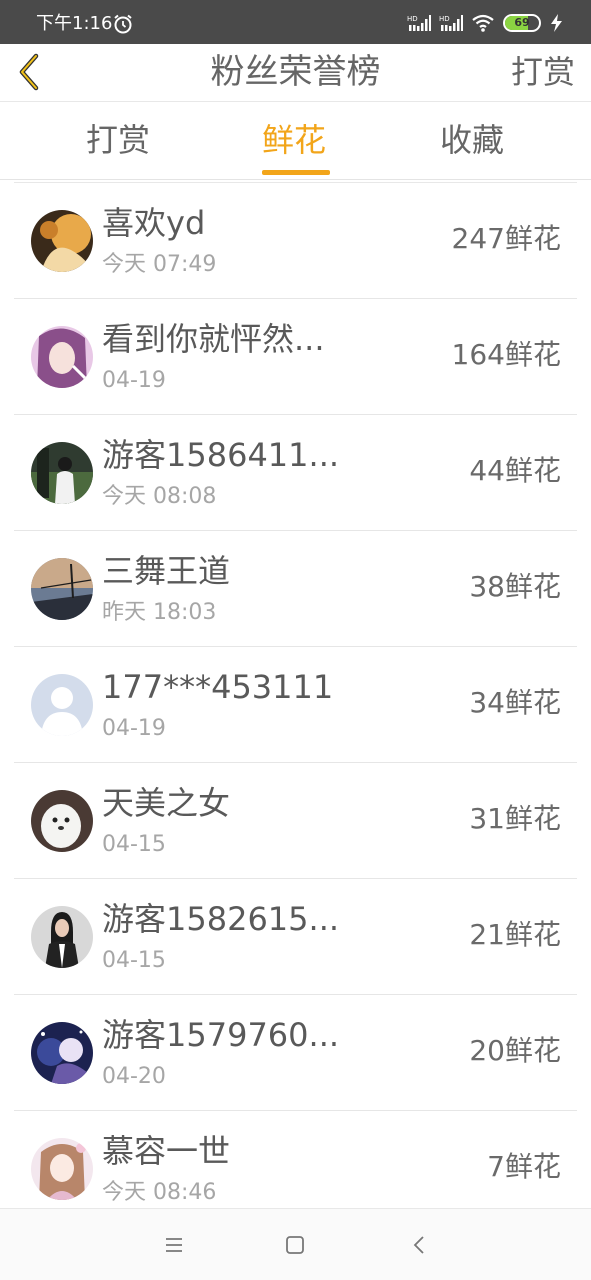 The width and height of the screenshot is (591, 1280). What do you see at coordinates (174, 1245) in the screenshot?
I see `menu-icon` at bounding box center [174, 1245].